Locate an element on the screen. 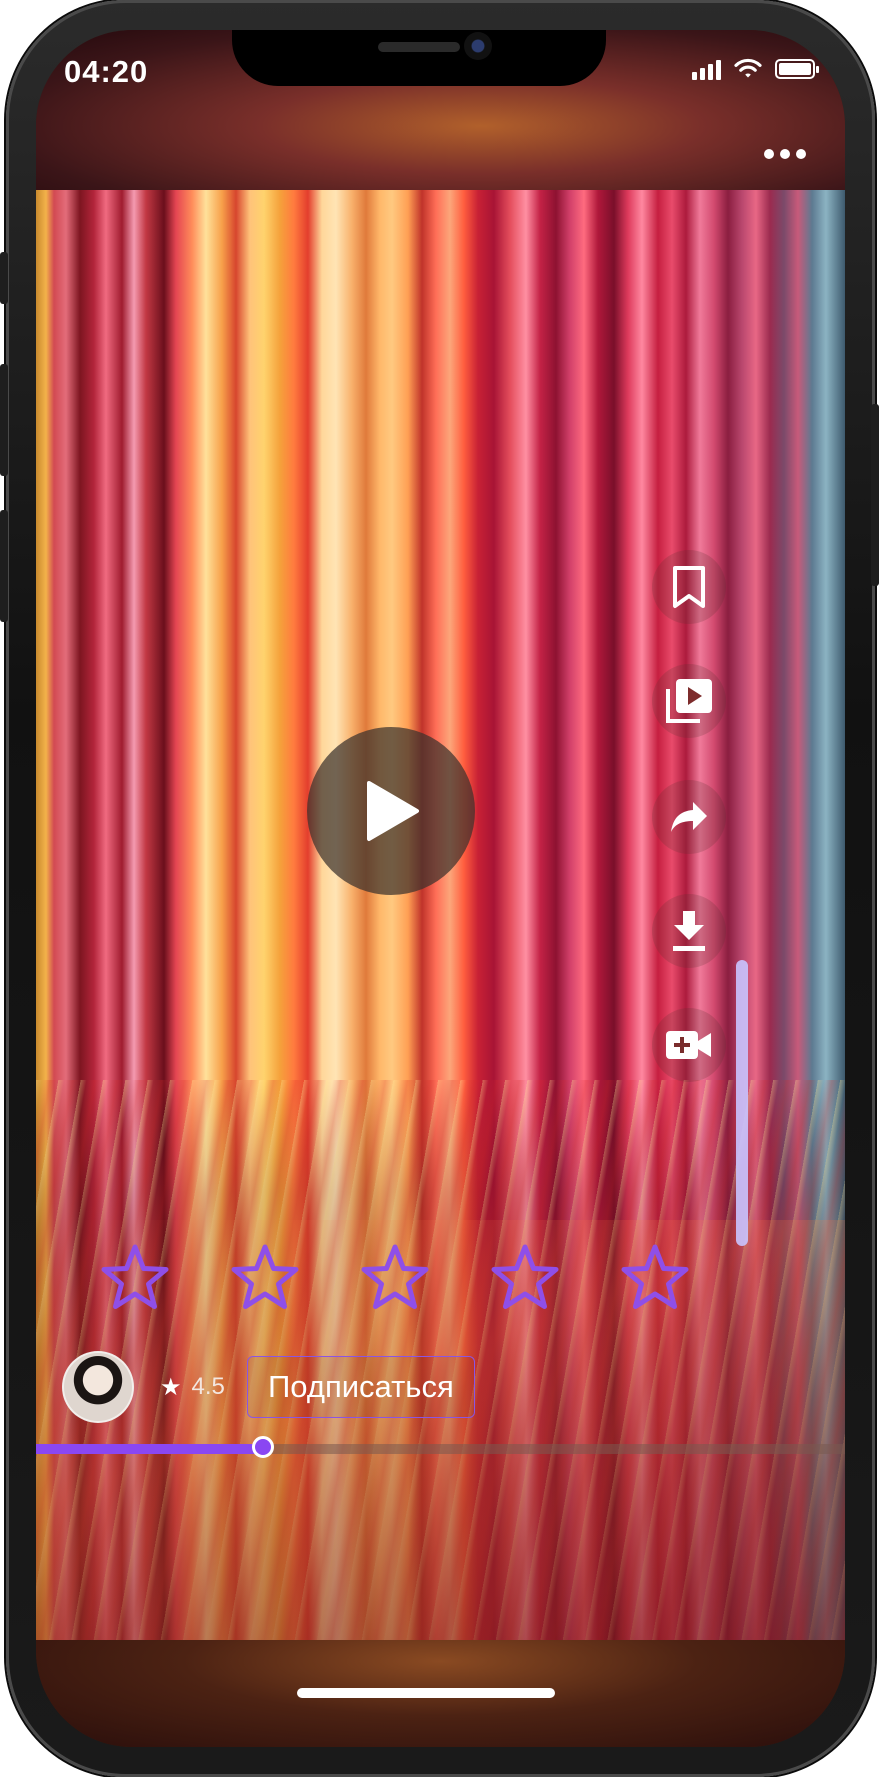 The height and width of the screenshot is (1777, 881). video-progress-bar is located at coordinates (440, 1447).